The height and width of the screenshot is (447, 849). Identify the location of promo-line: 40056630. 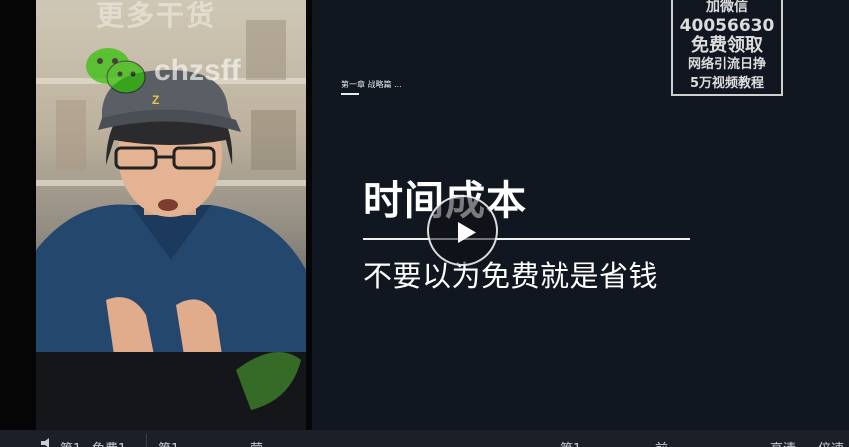
(727, 26).